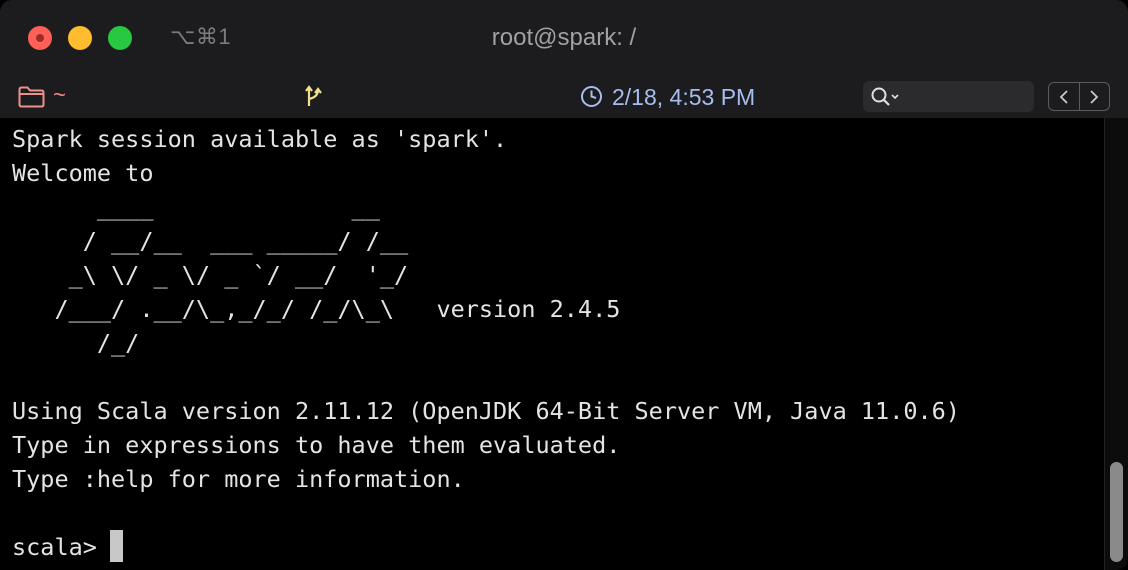  Describe the element at coordinates (314, 98) in the screenshot. I see `git-branch-icon` at that location.